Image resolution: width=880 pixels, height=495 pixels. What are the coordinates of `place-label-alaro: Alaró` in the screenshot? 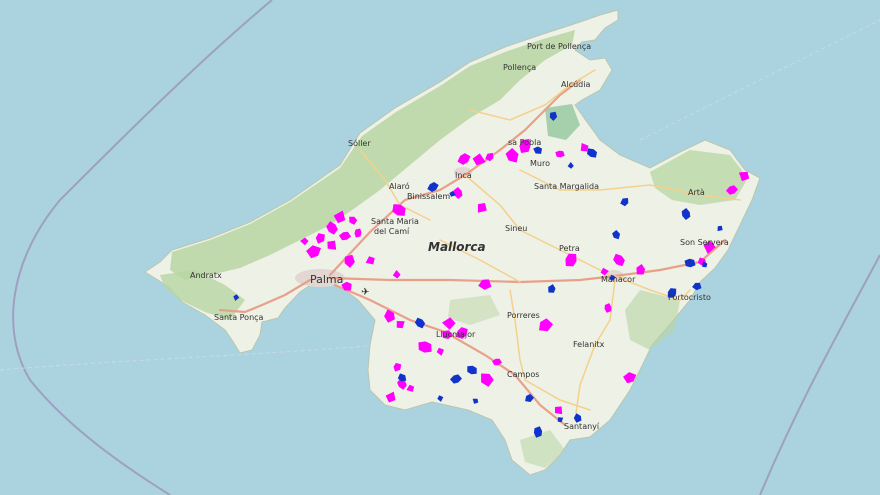 It's located at (399, 186).